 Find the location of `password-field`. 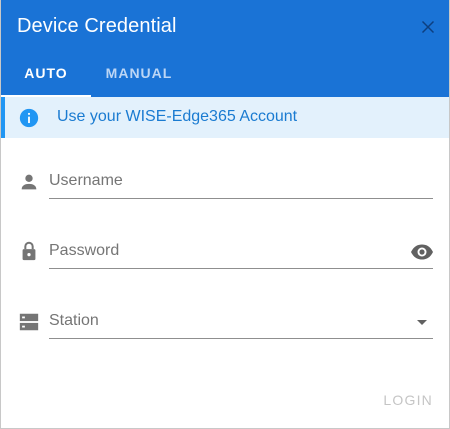

password-field is located at coordinates (225, 244).